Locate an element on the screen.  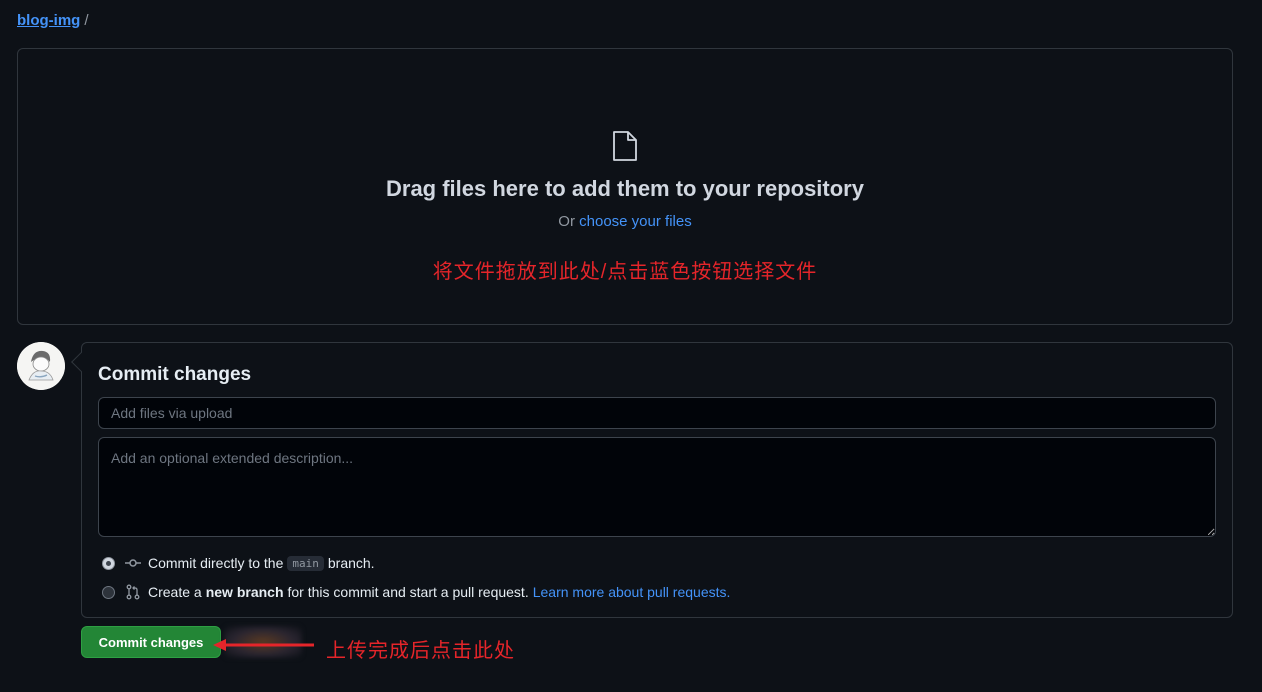
option-direct-prefix: Commit directly to the is located at coordinates (216, 563).